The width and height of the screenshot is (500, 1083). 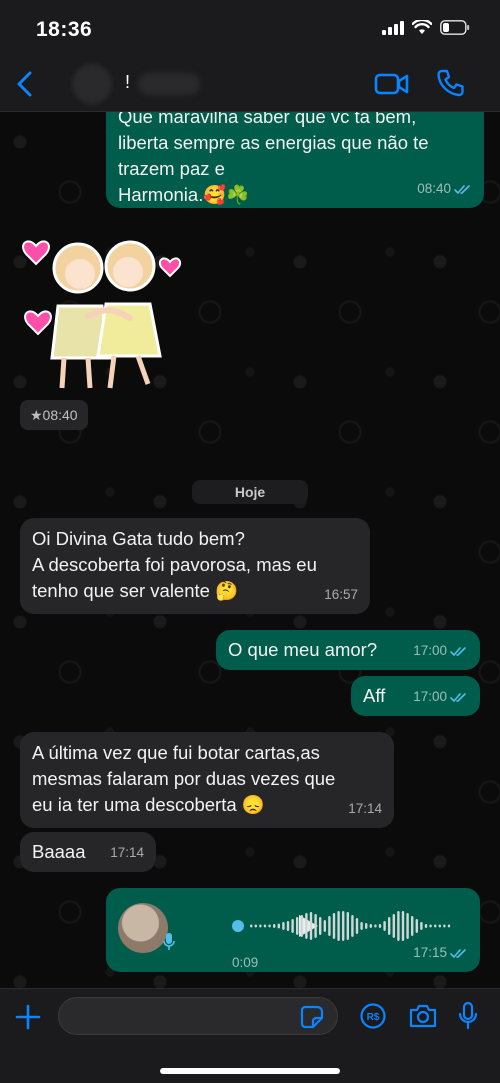 What do you see at coordinates (238, 926) in the screenshot?
I see `voice-progress-dot` at bounding box center [238, 926].